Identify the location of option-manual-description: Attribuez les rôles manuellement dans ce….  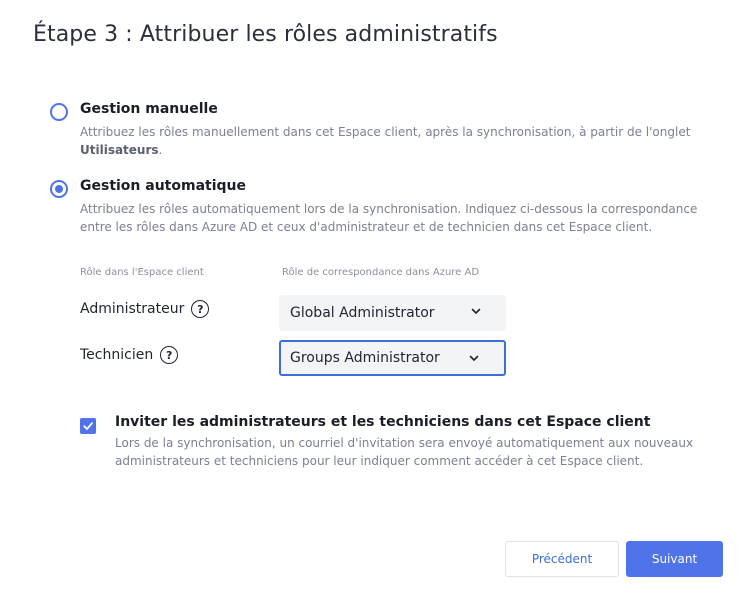
(385, 141).